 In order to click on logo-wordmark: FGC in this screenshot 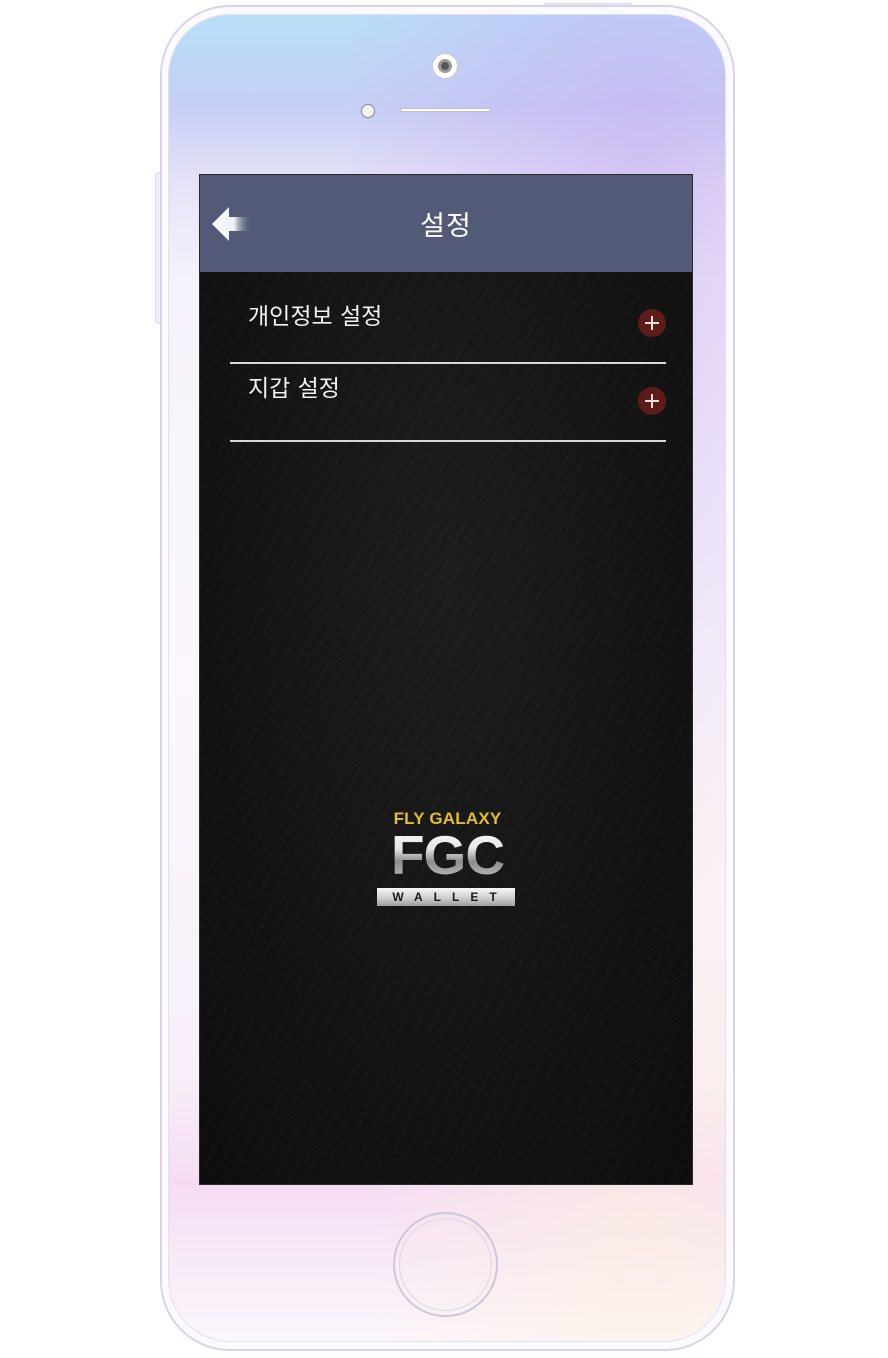, I will do `click(447, 855)`.